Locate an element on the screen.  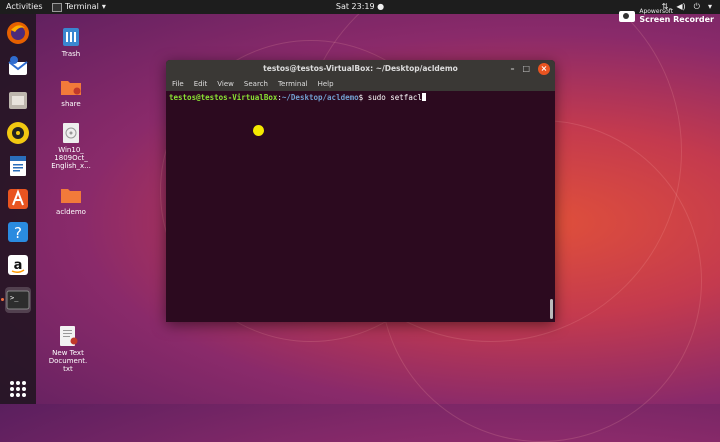
minimize-button: – is located at coordinates (512, 69).